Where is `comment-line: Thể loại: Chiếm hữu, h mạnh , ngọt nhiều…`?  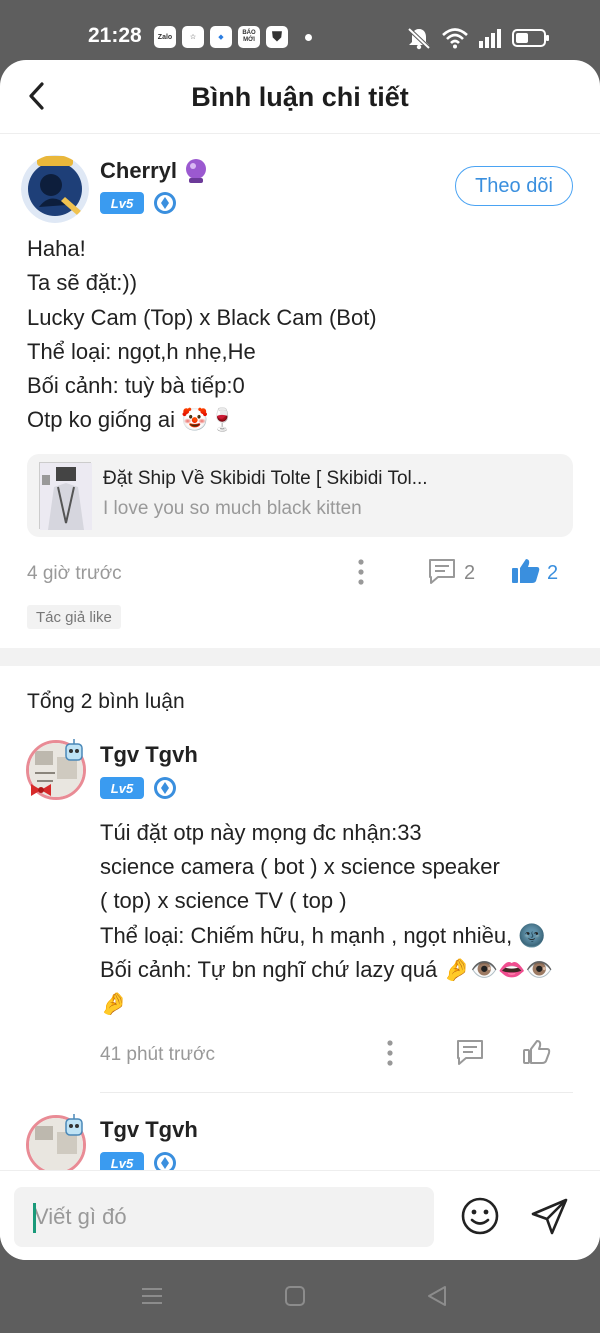 comment-line: Thể loại: Chiếm hữu, h mạnh , ngọt nhiều… is located at coordinates (323, 935).